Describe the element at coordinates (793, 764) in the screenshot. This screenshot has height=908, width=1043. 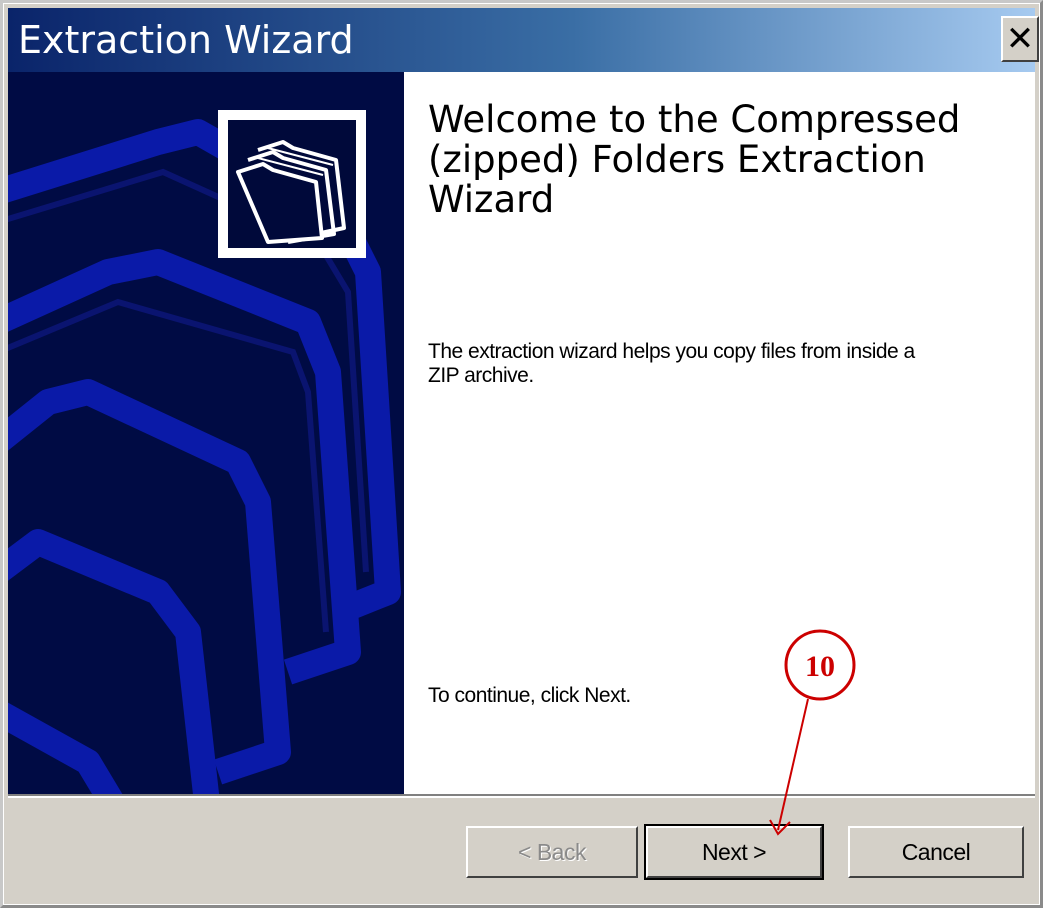
I see `callout-arrow-line` at that location.